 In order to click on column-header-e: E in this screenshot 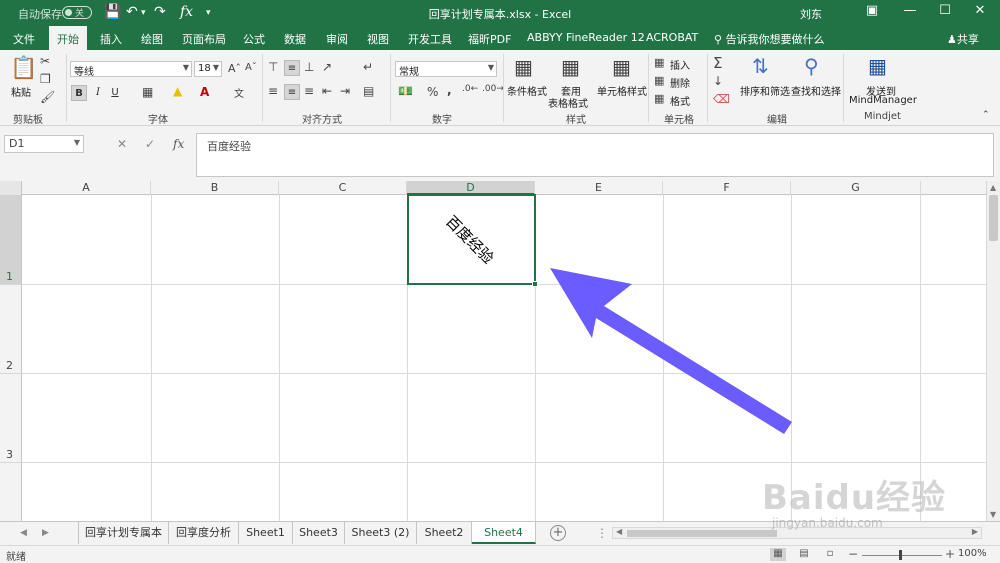, I will do `click(599, 188)`.